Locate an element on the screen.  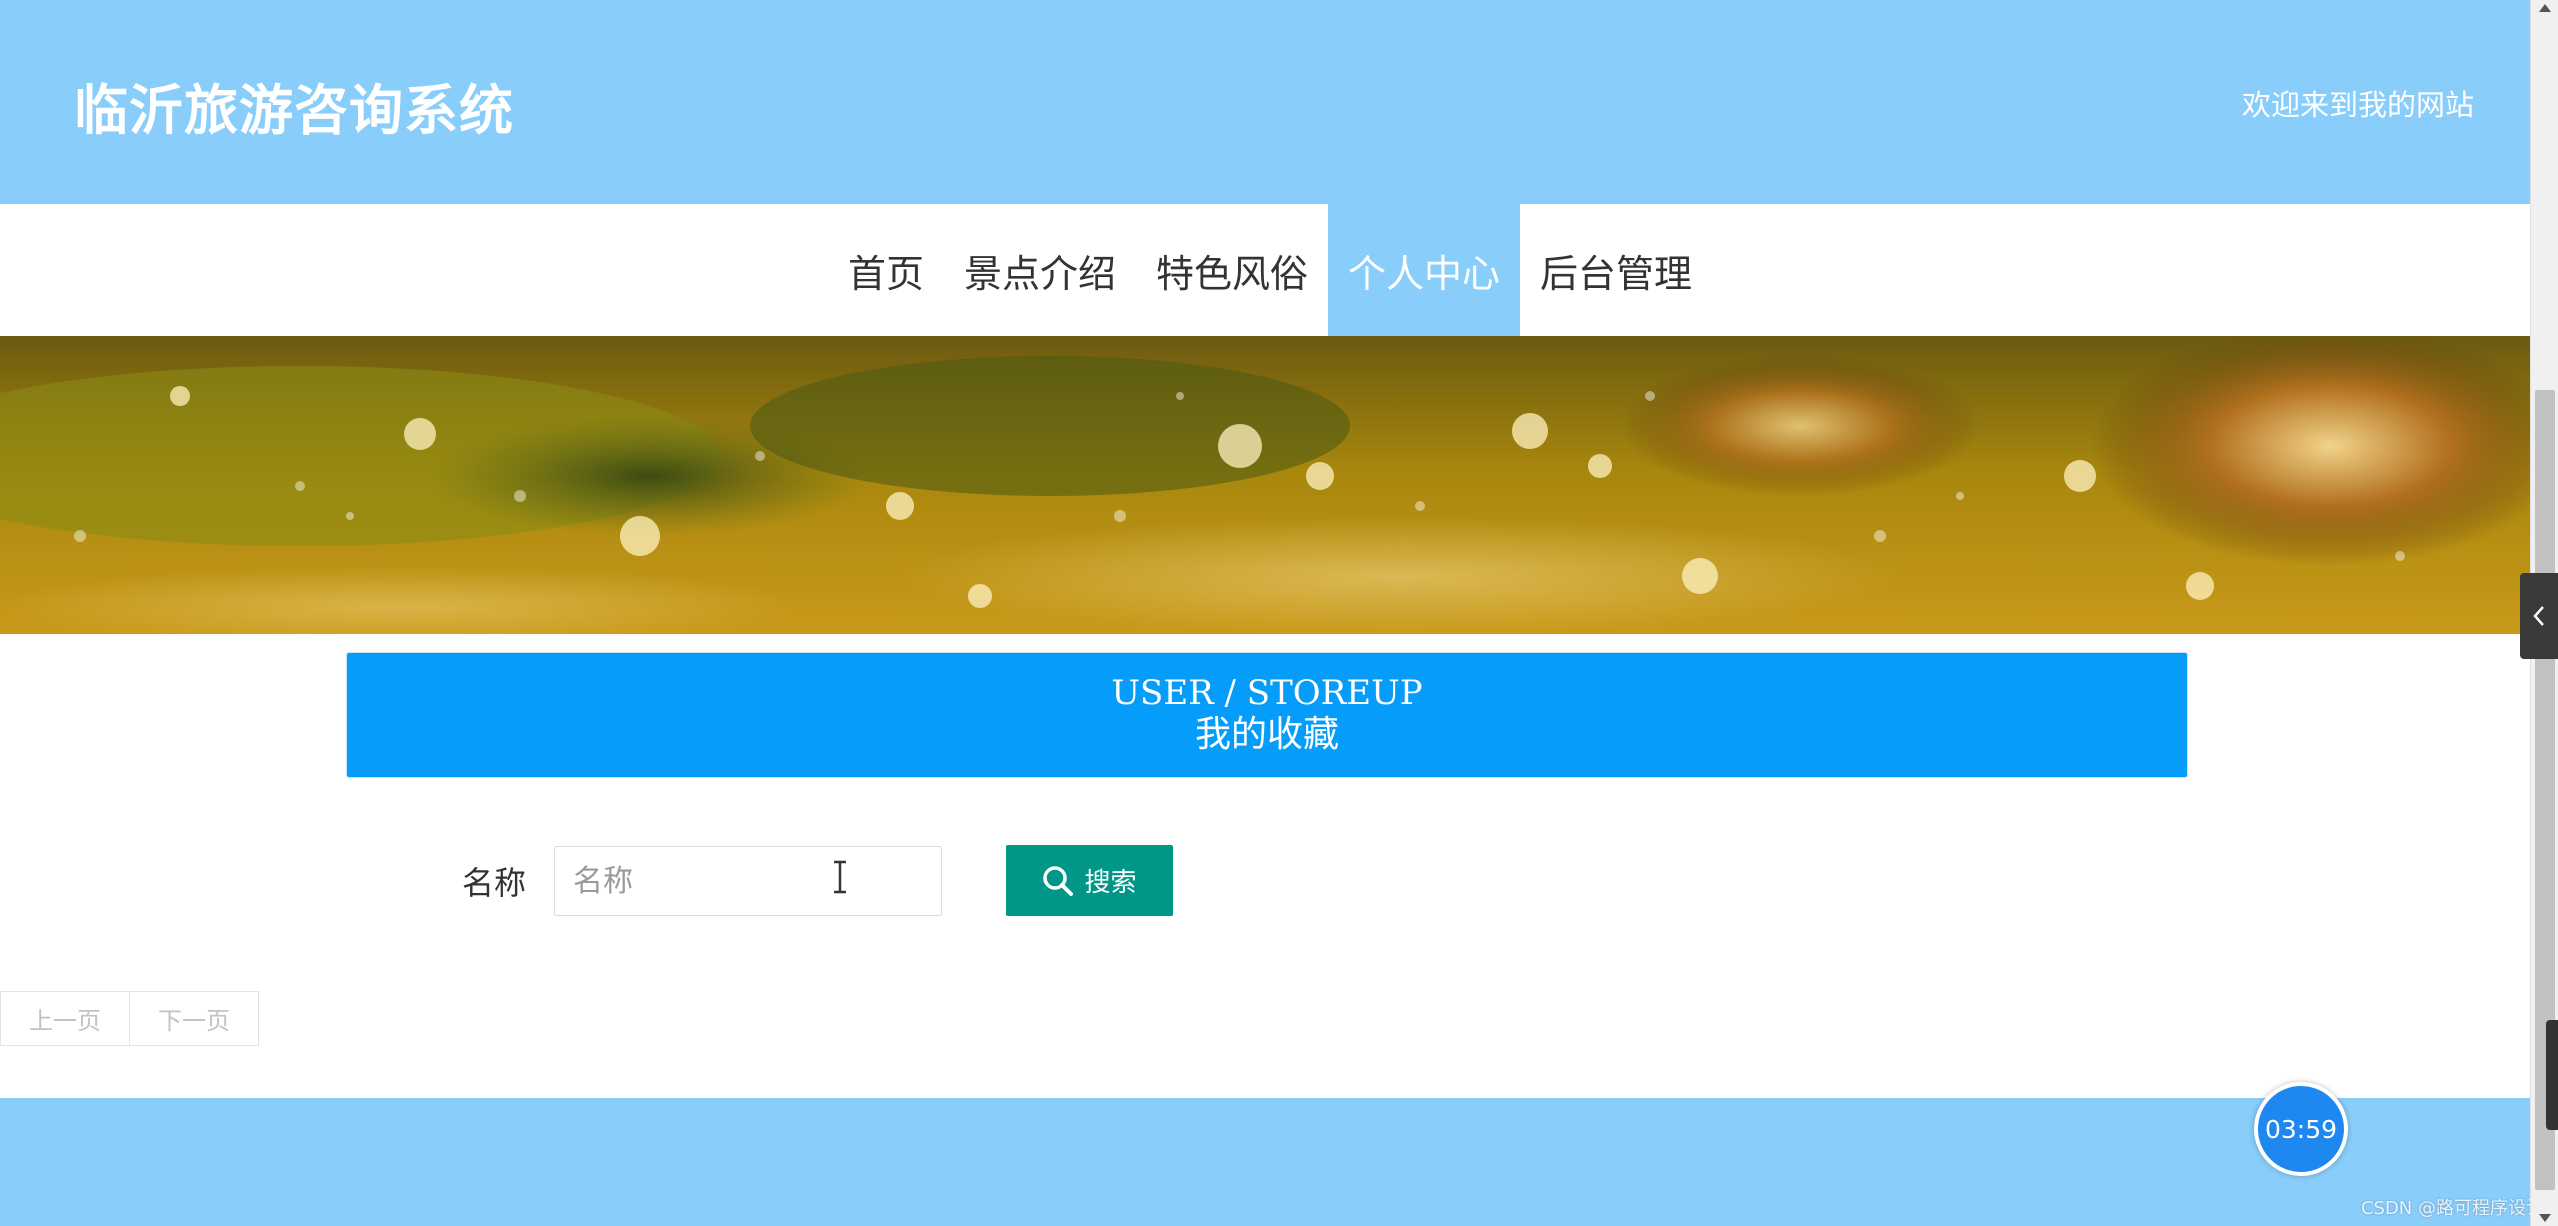
nav-item-home: 首页 is located at coordinates (886, 270).